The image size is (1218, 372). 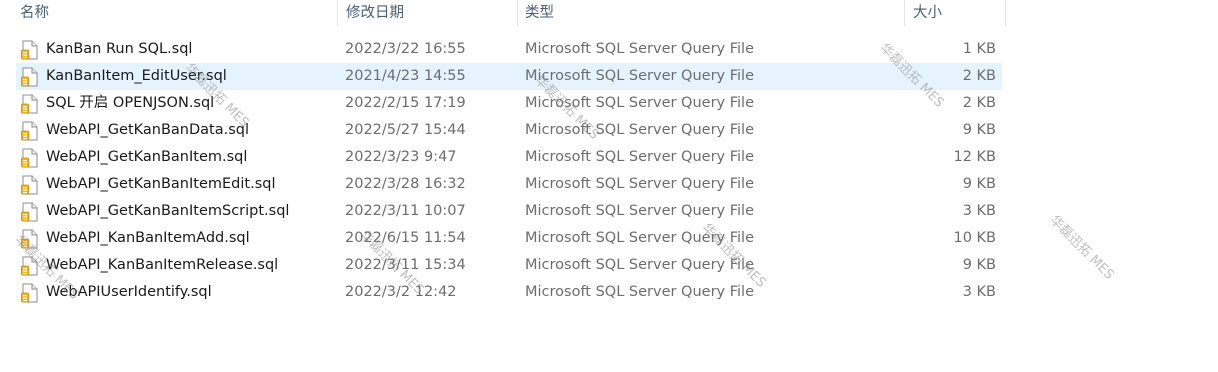 What do you see at coordinates (405, 49) in the screenshot?
I see `file-date: 2022/3/22 16:55` at bounding box center [405, 49].